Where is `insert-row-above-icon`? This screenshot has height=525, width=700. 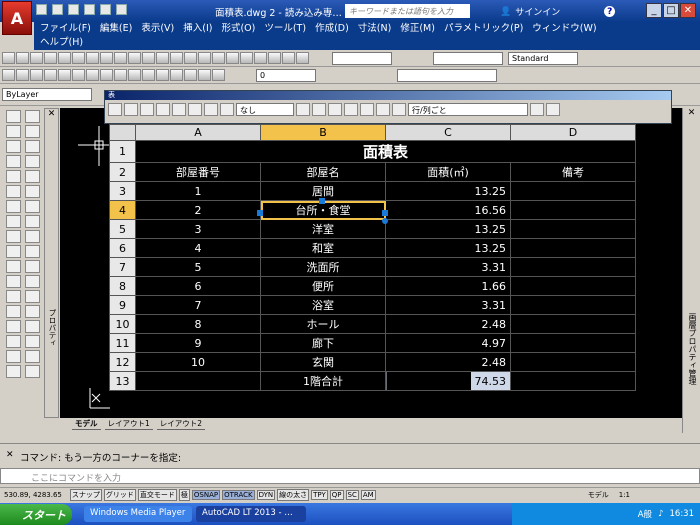
insert-row-above-icon is located at coordinates (115, 109).